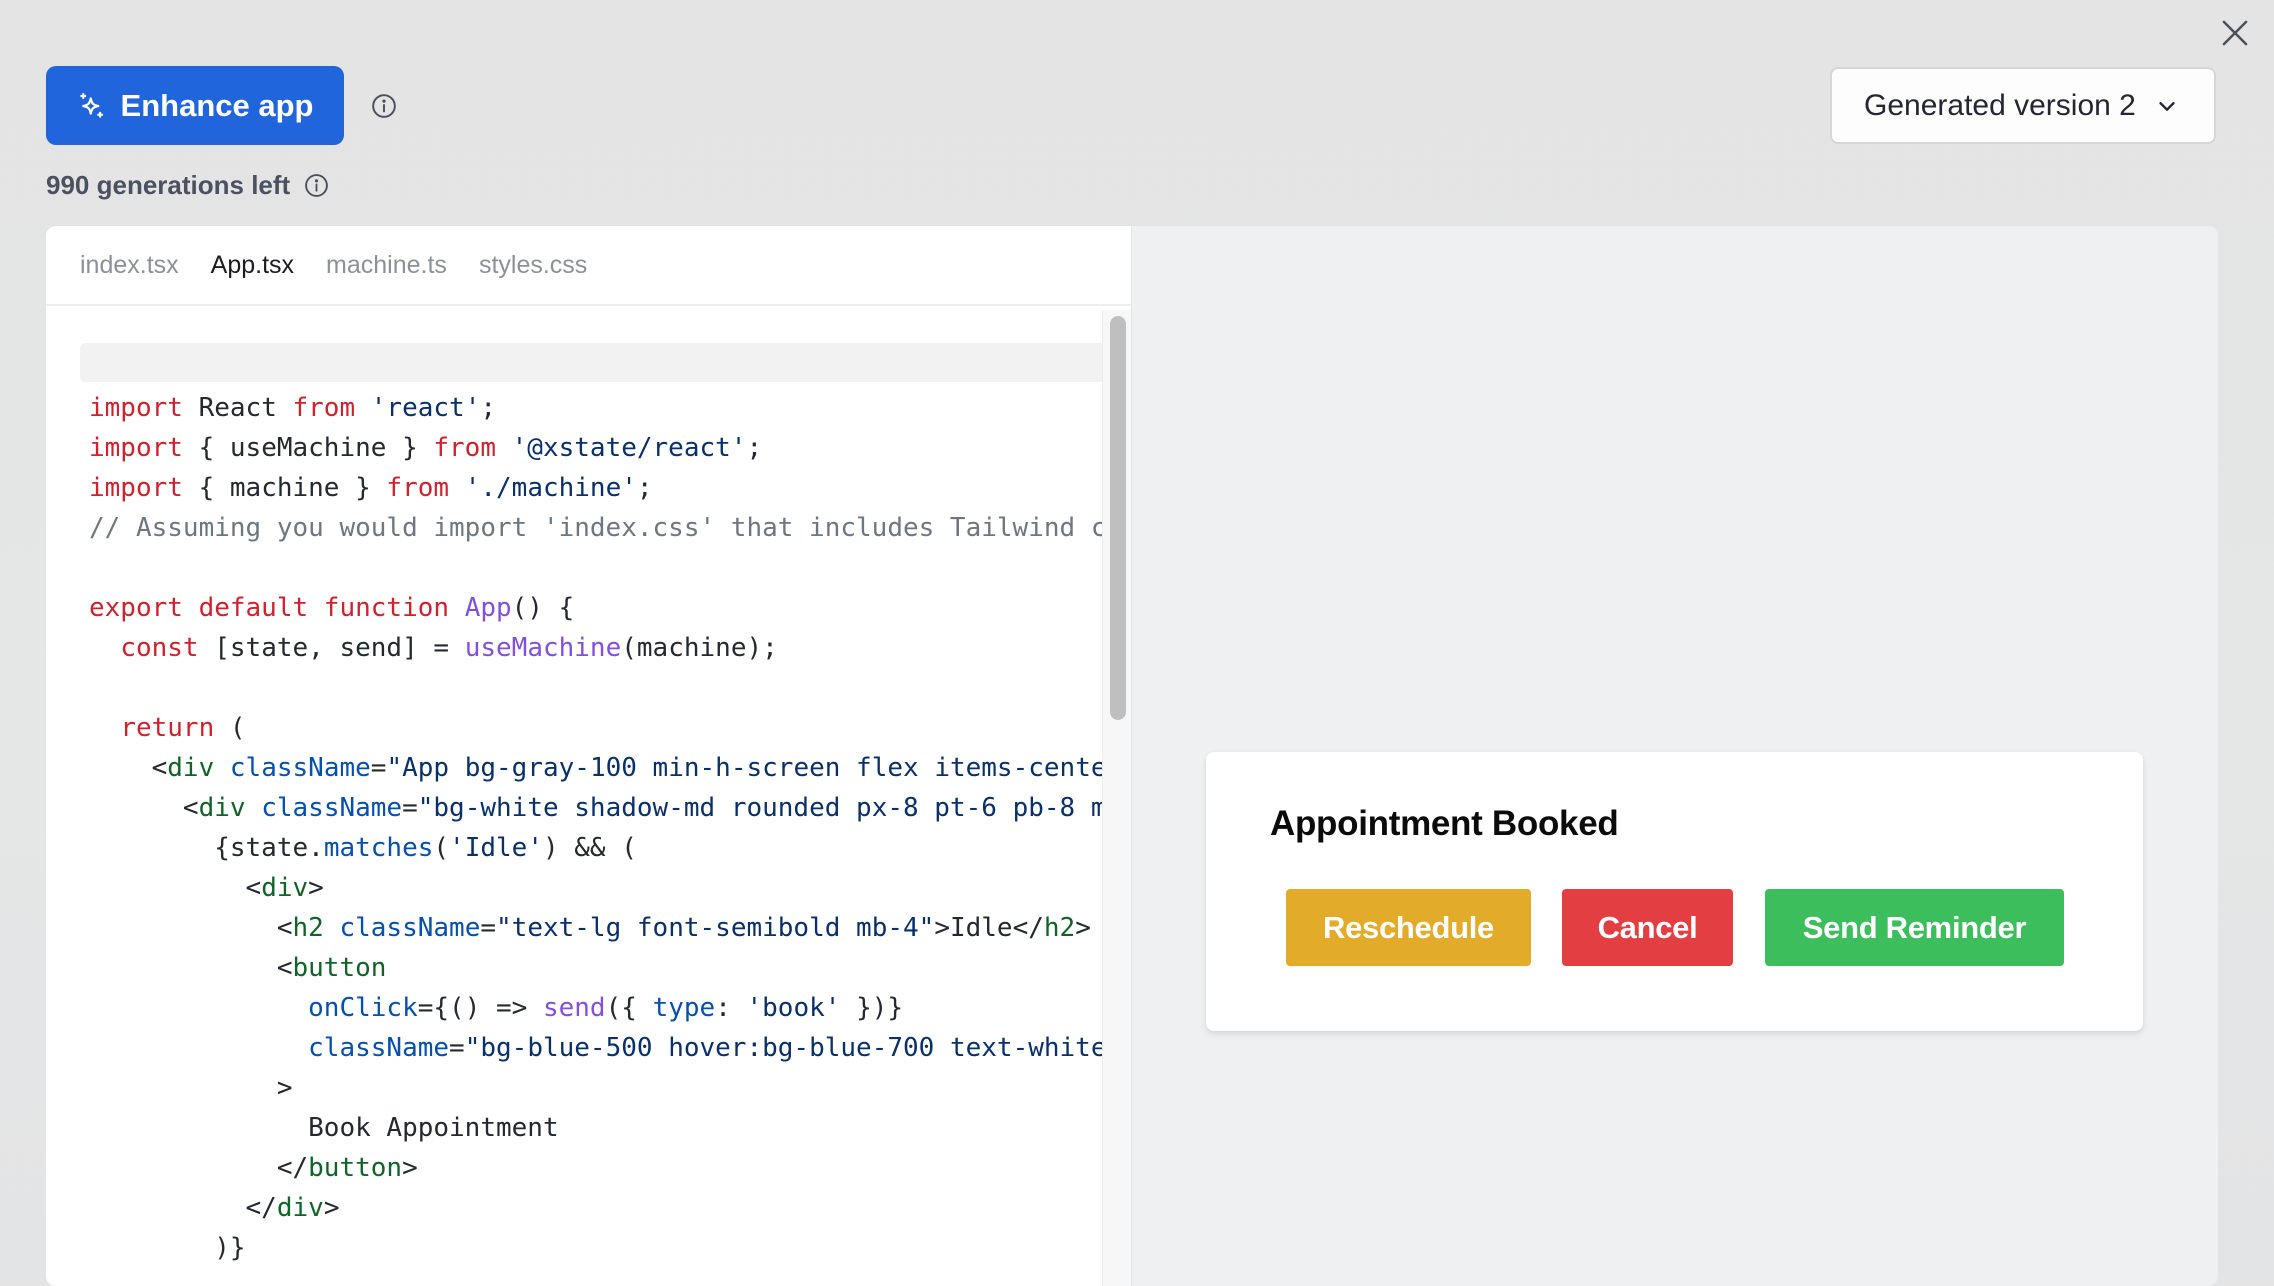 The height and width of the screenshot is (1286, 2274). What do you see at coordinates (595, 888) in the screenshot?
I see `code-line: <div>` at bounding box center [595, 888].